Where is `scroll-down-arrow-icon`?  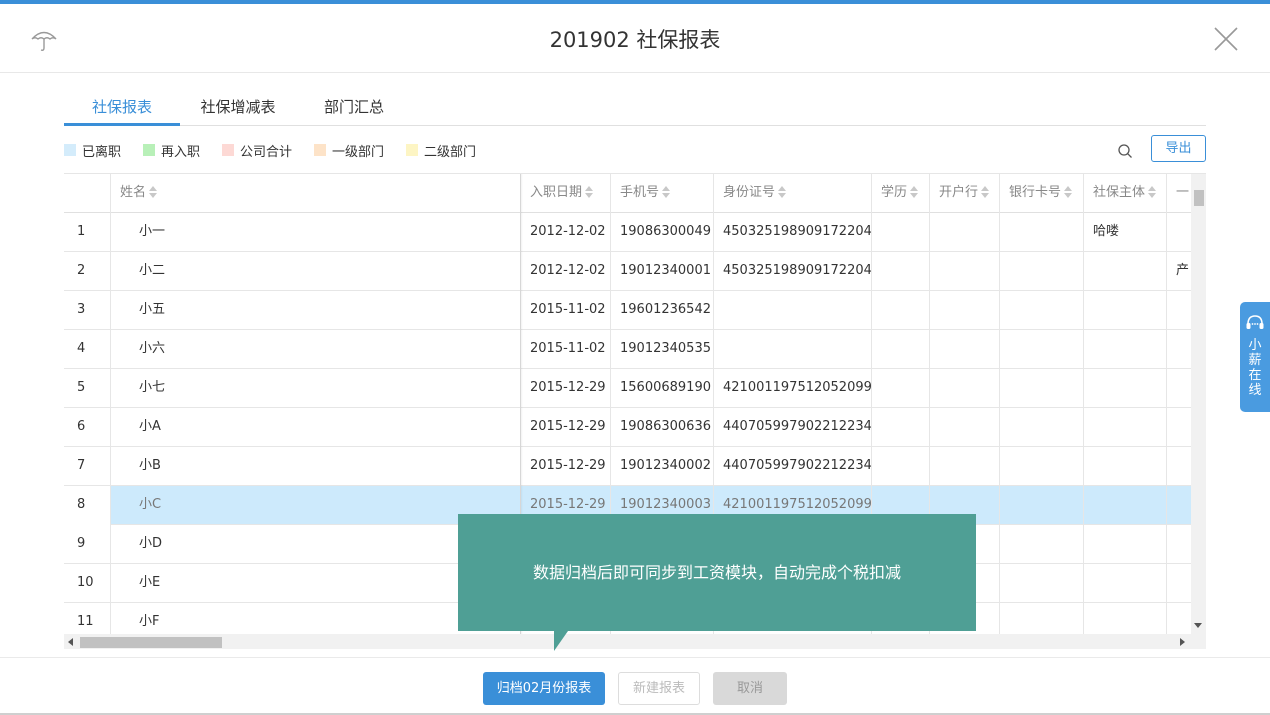 scroll-down-arrow-icon is located at coordinates (1198, 625).